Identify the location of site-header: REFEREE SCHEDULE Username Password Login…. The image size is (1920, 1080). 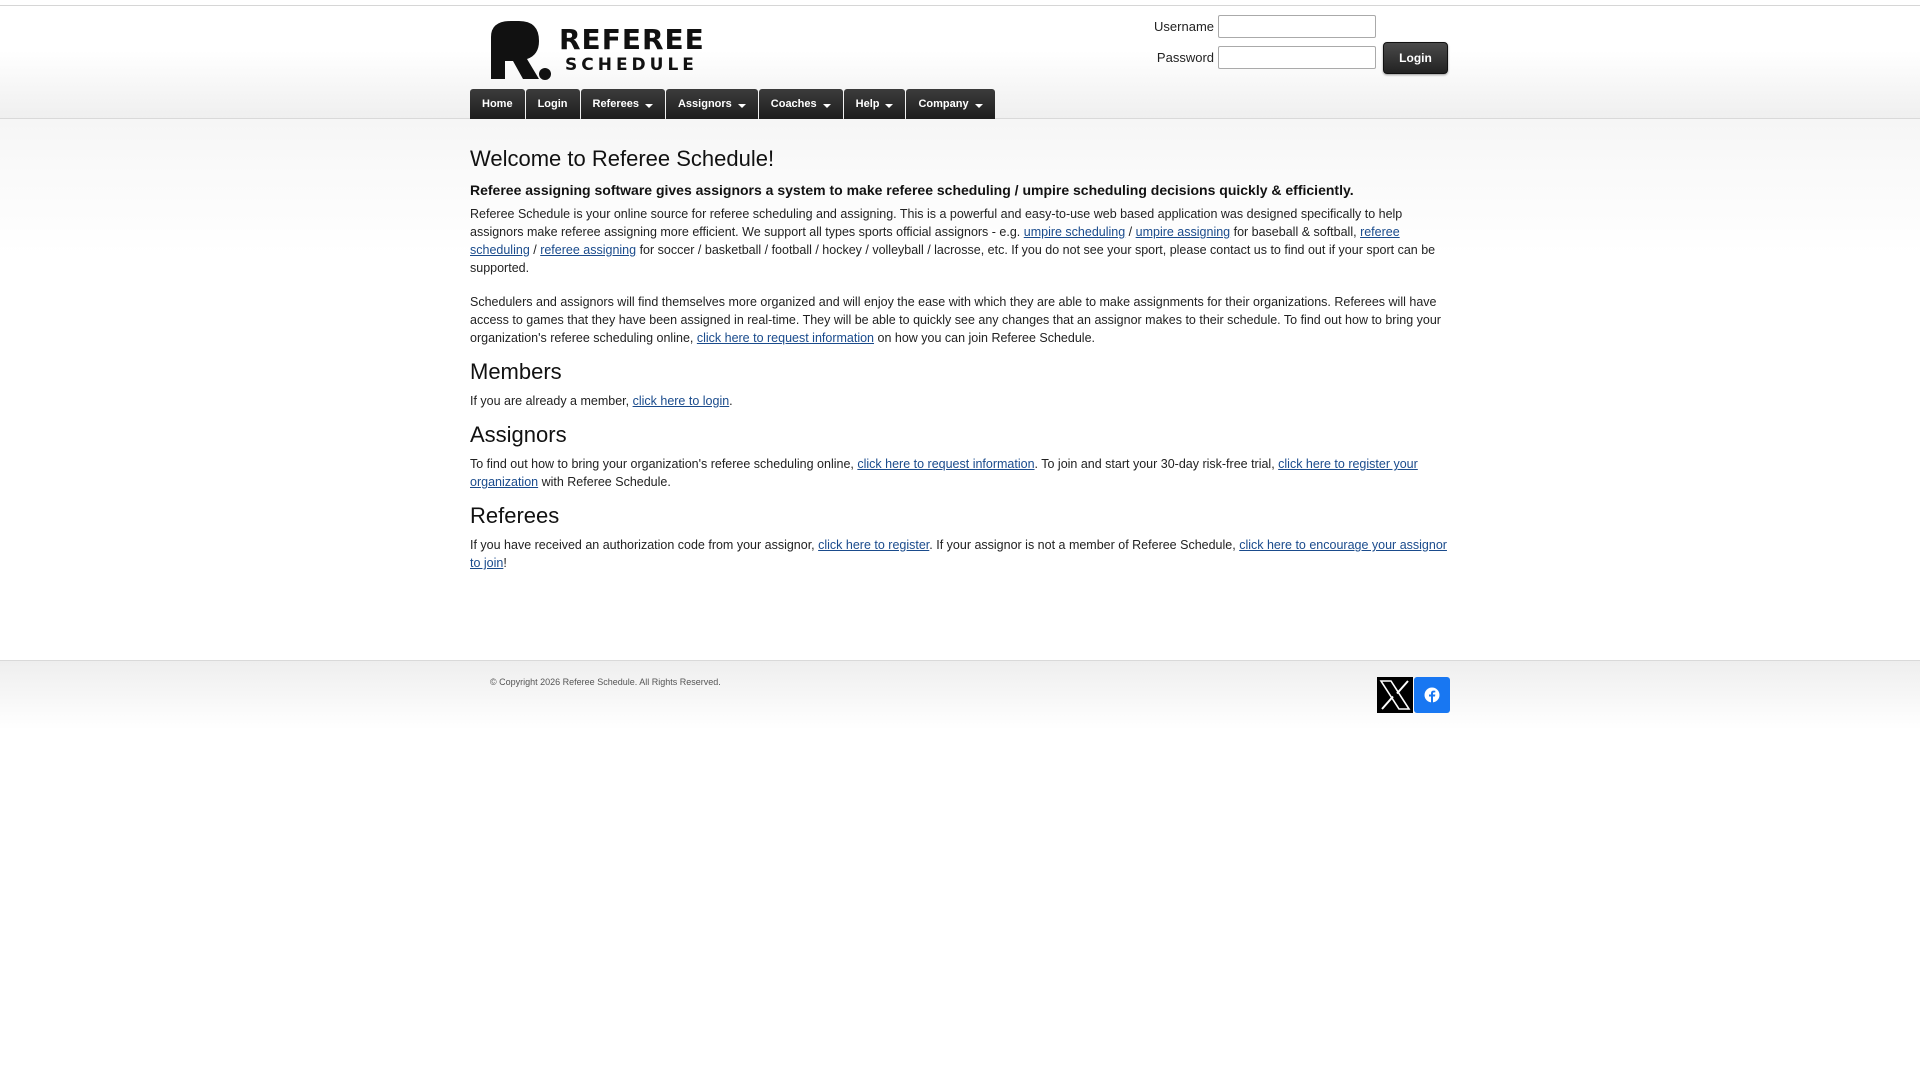
(960, 62).